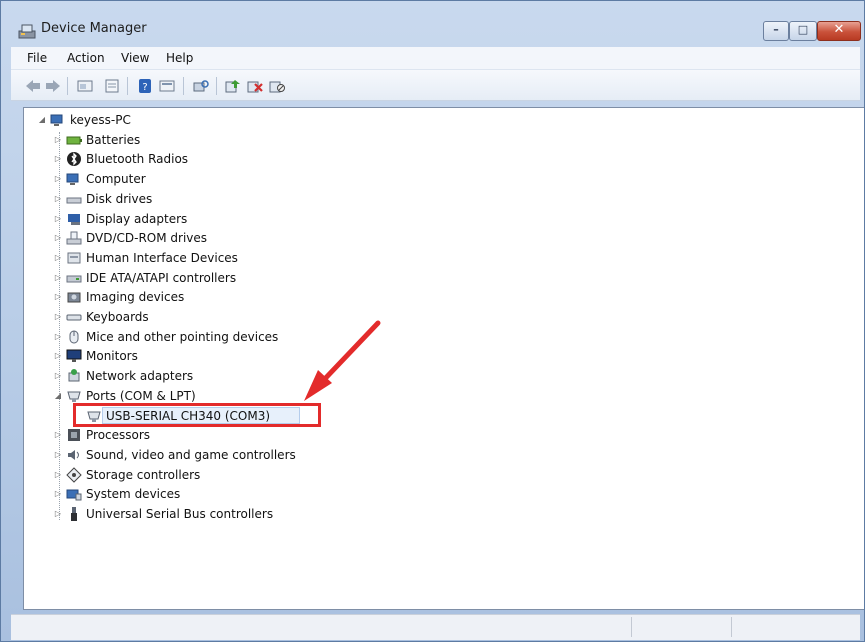 The image size is (865, 642). What do you see at coordinates (432, 22) in the screenshot?
I see `title-bar: Device Manager – □ ✕` at bounding box center [432, 22].